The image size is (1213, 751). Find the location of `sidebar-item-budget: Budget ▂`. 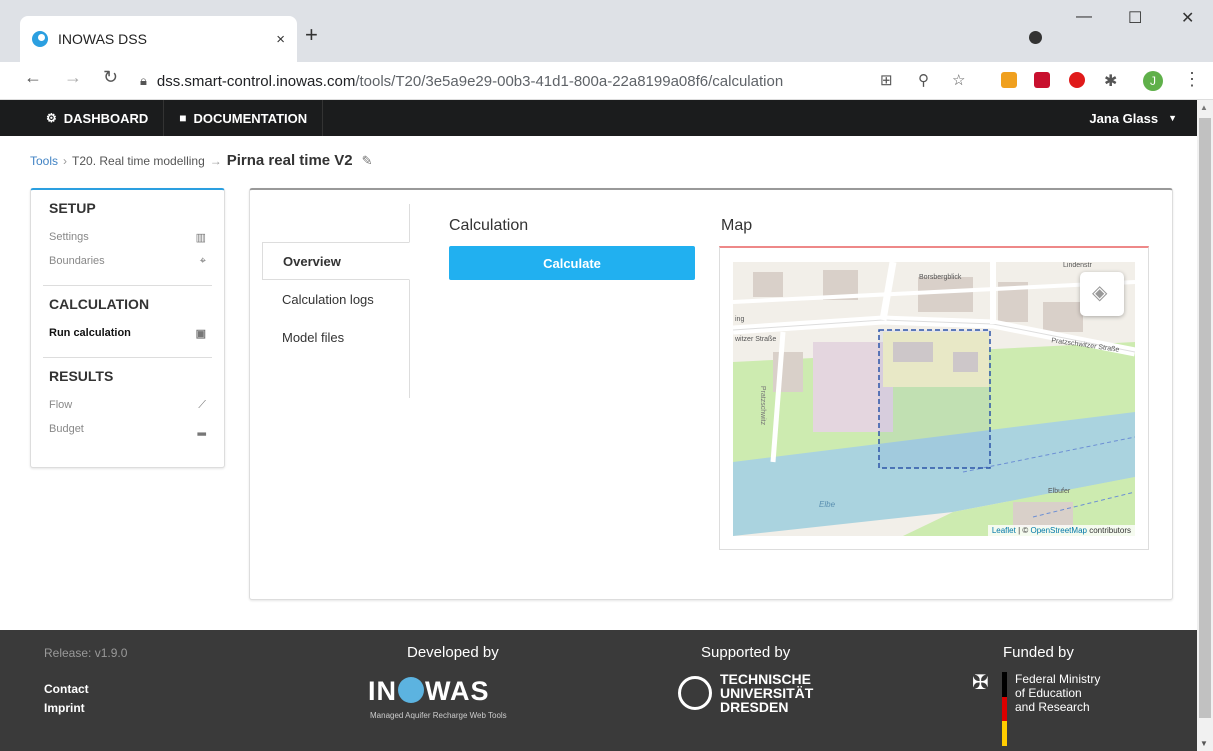

sidebar-item-budget: Budget ▂ is located at coordinates (127, 429).